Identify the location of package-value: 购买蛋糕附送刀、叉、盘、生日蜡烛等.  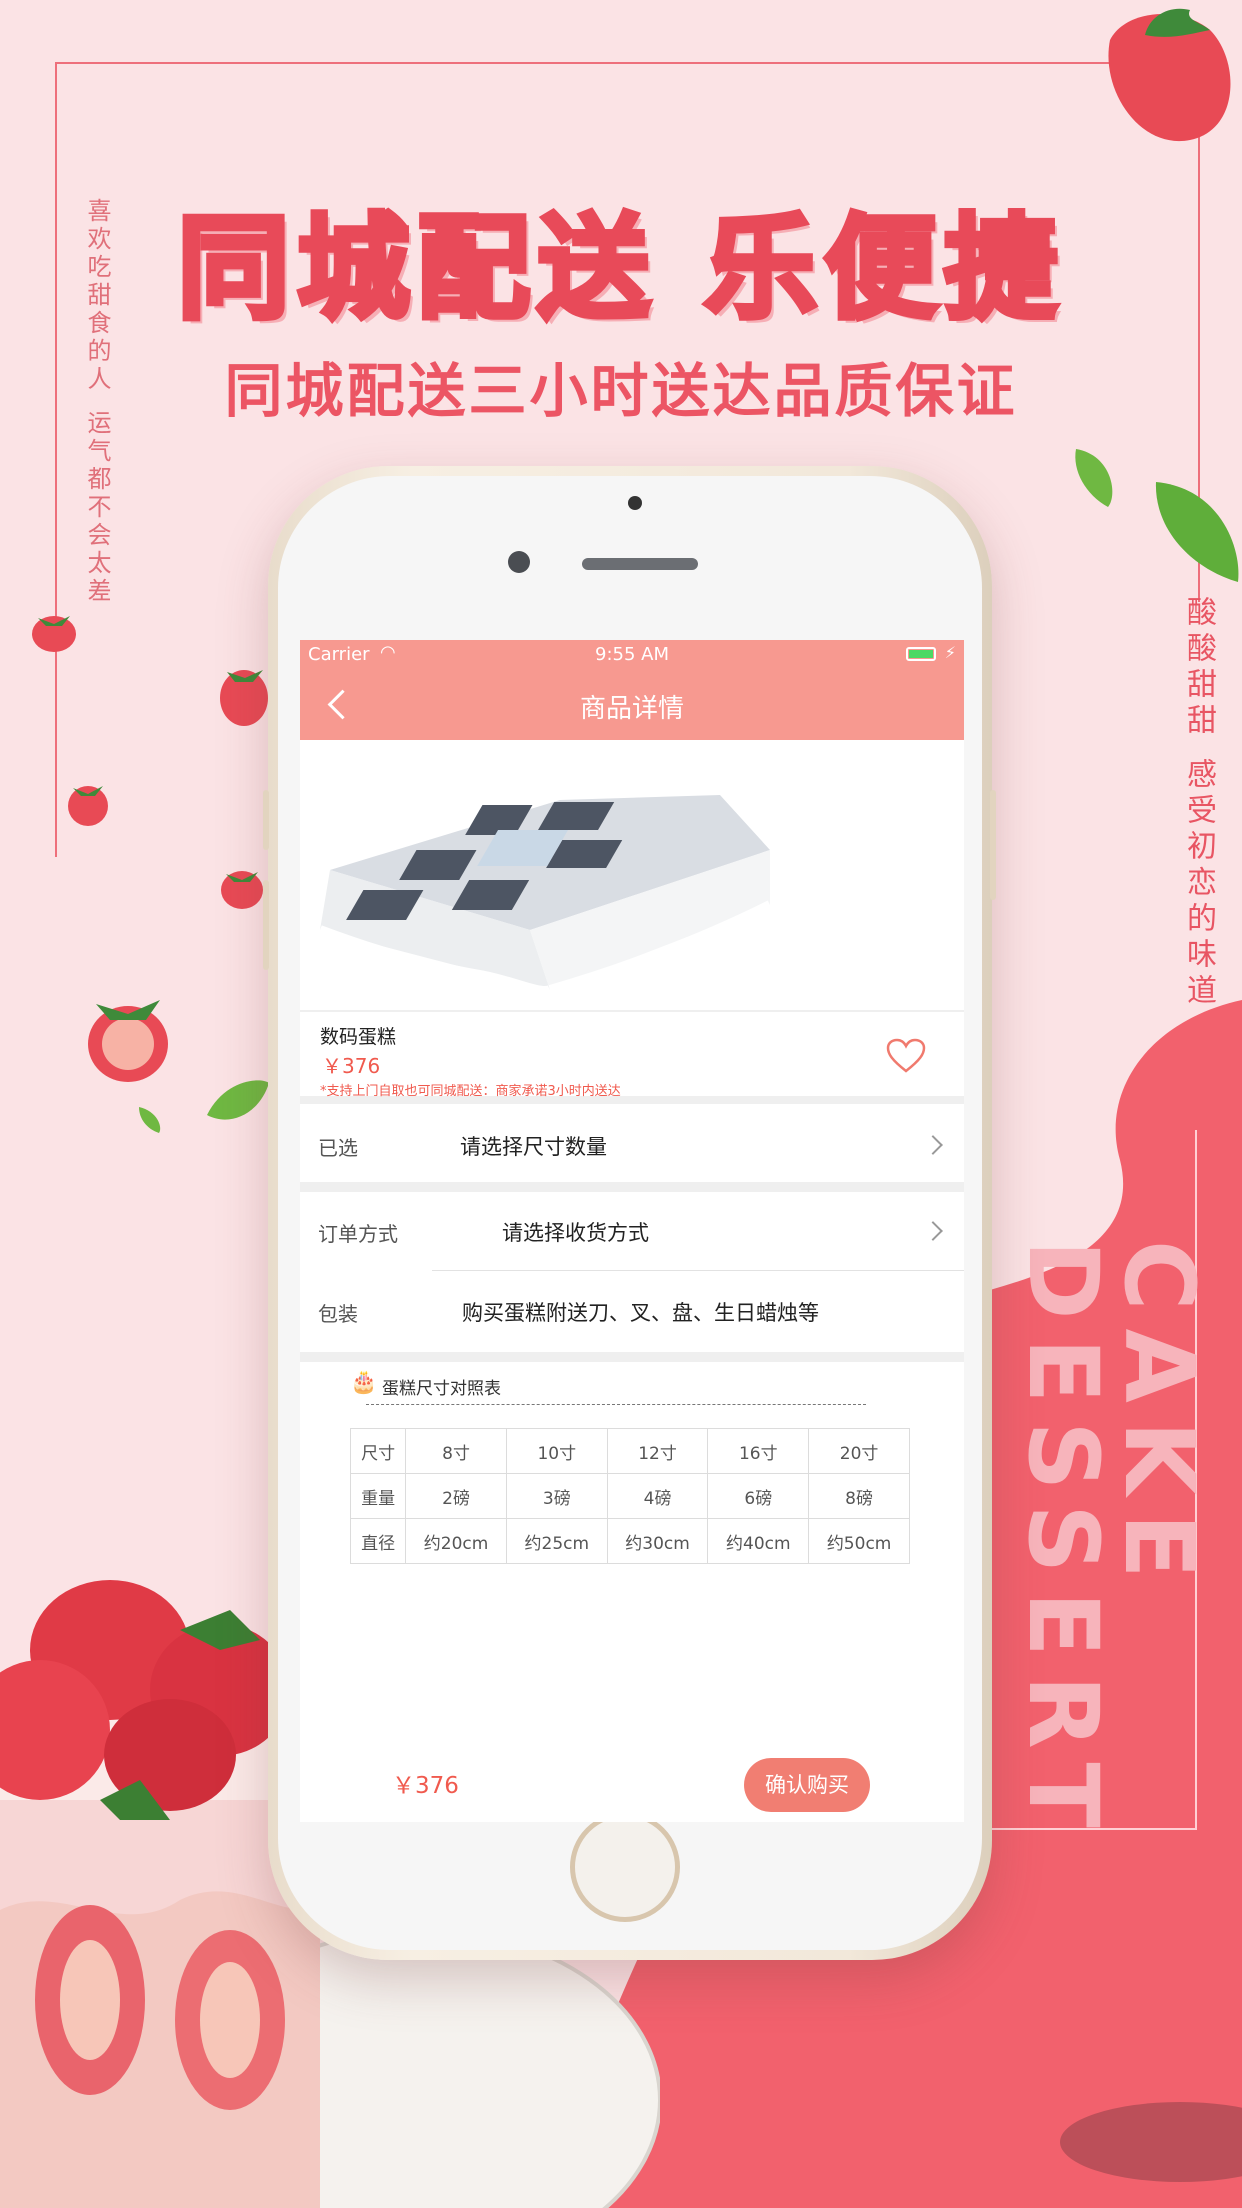
(640, 1313).